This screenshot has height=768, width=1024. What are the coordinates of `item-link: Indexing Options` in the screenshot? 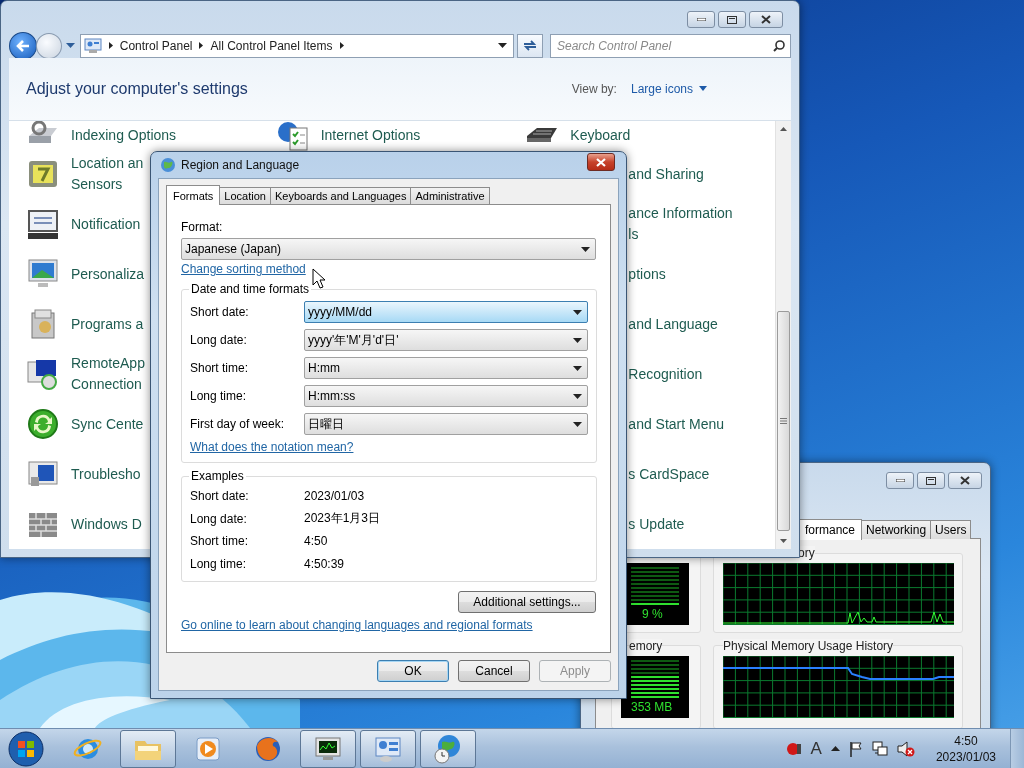 It's located at (124, 135).